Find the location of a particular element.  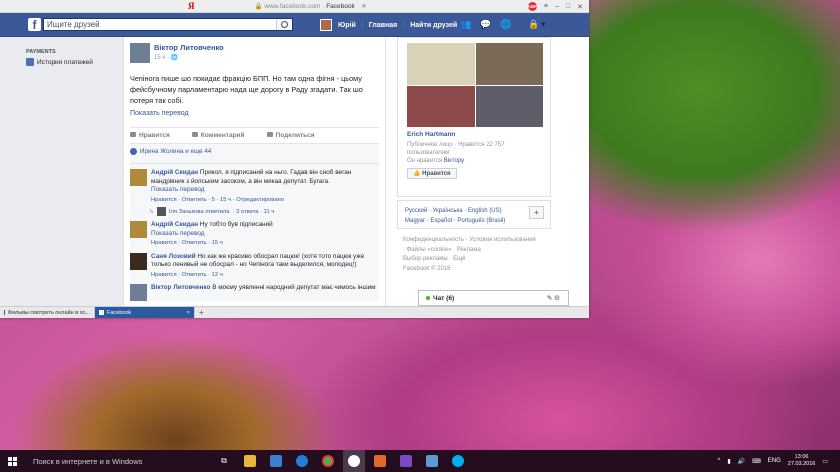

reply-count: · 3 ответа · 11 ч is located at coordinates (254, 212).